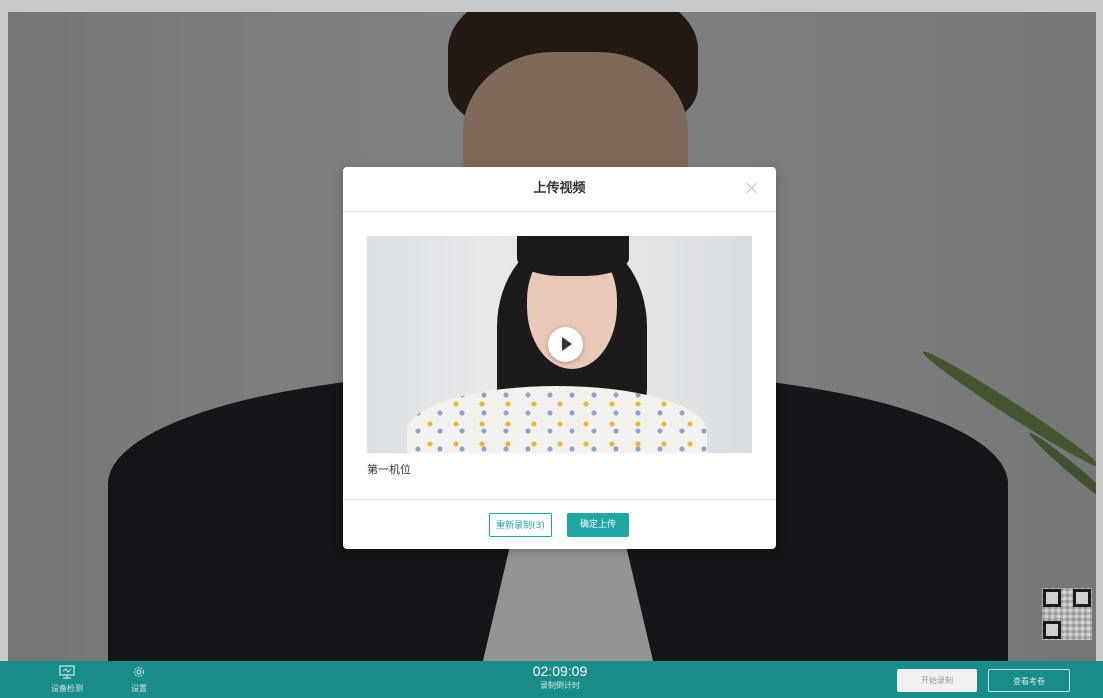 Image resolution: width=1103 pixels, height=698 pixels. I want to click on countdown-value: 02:09:09, so click(560, 671).